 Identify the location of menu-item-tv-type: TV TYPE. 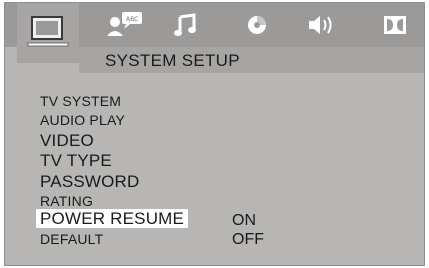
(76, 160).